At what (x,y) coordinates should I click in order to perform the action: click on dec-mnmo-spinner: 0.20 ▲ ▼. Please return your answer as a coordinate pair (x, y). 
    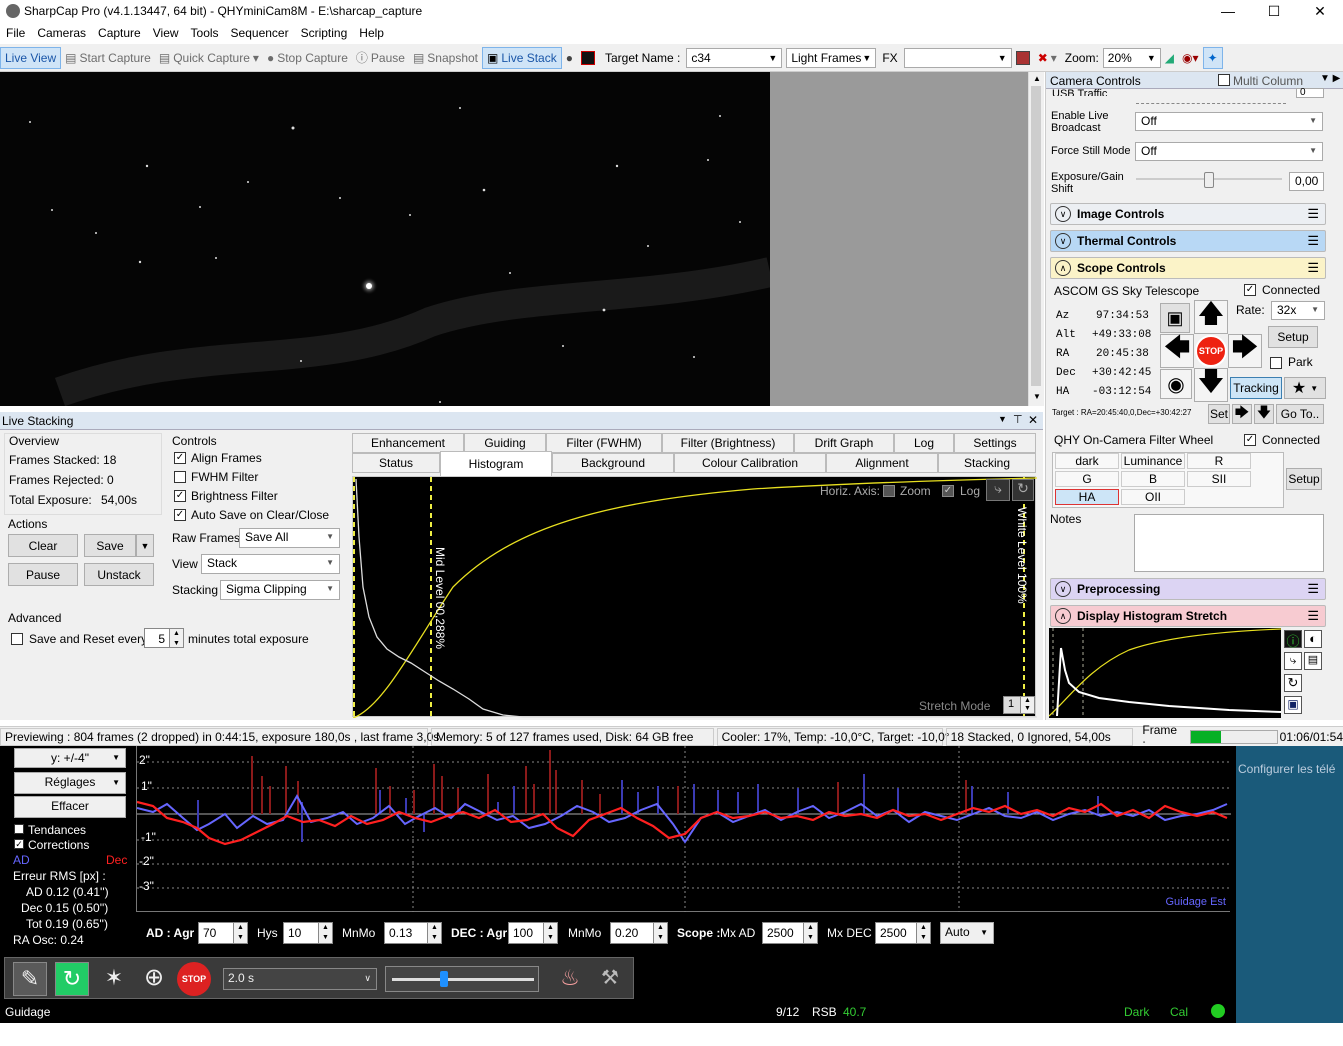
    Looking at the image, I should click on (639, 933).